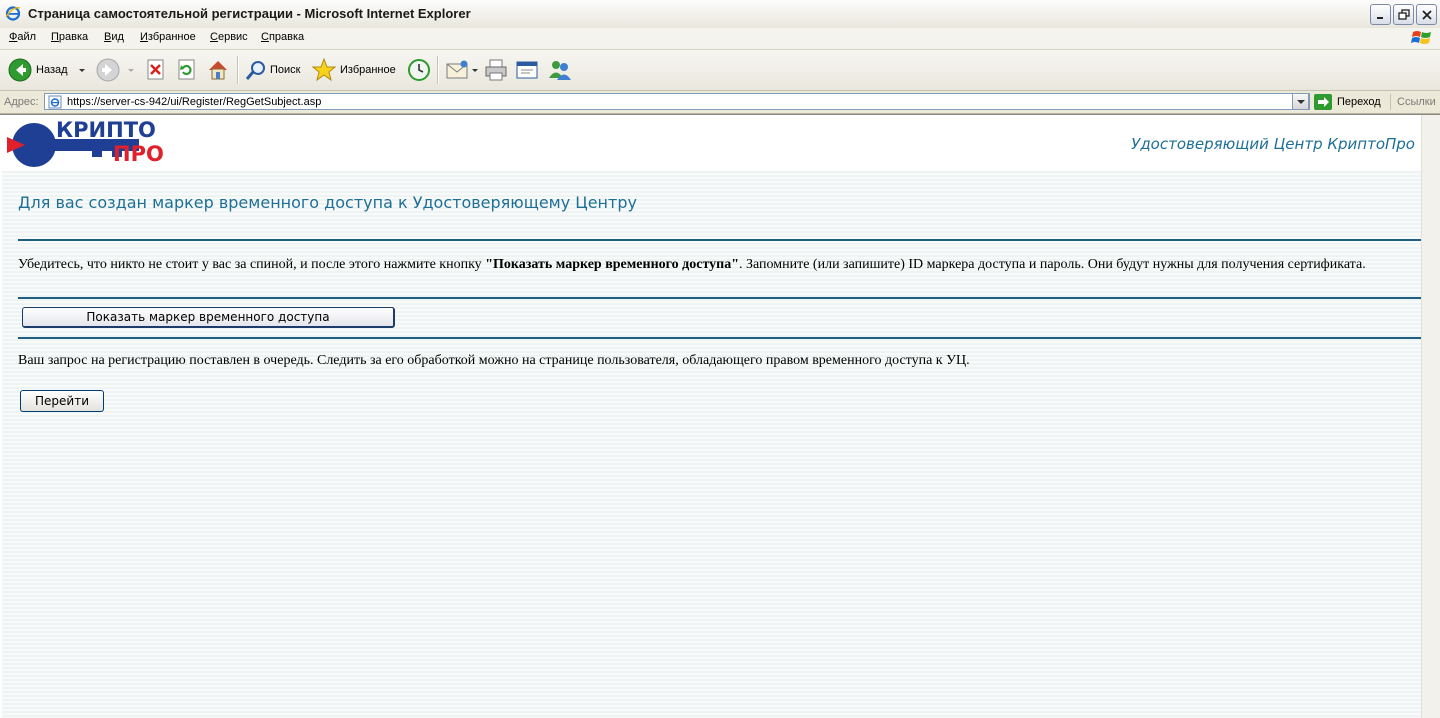  Describe the element at coordinates (1380, 18) in the screenshot. I see `minimize-icon` at that location.